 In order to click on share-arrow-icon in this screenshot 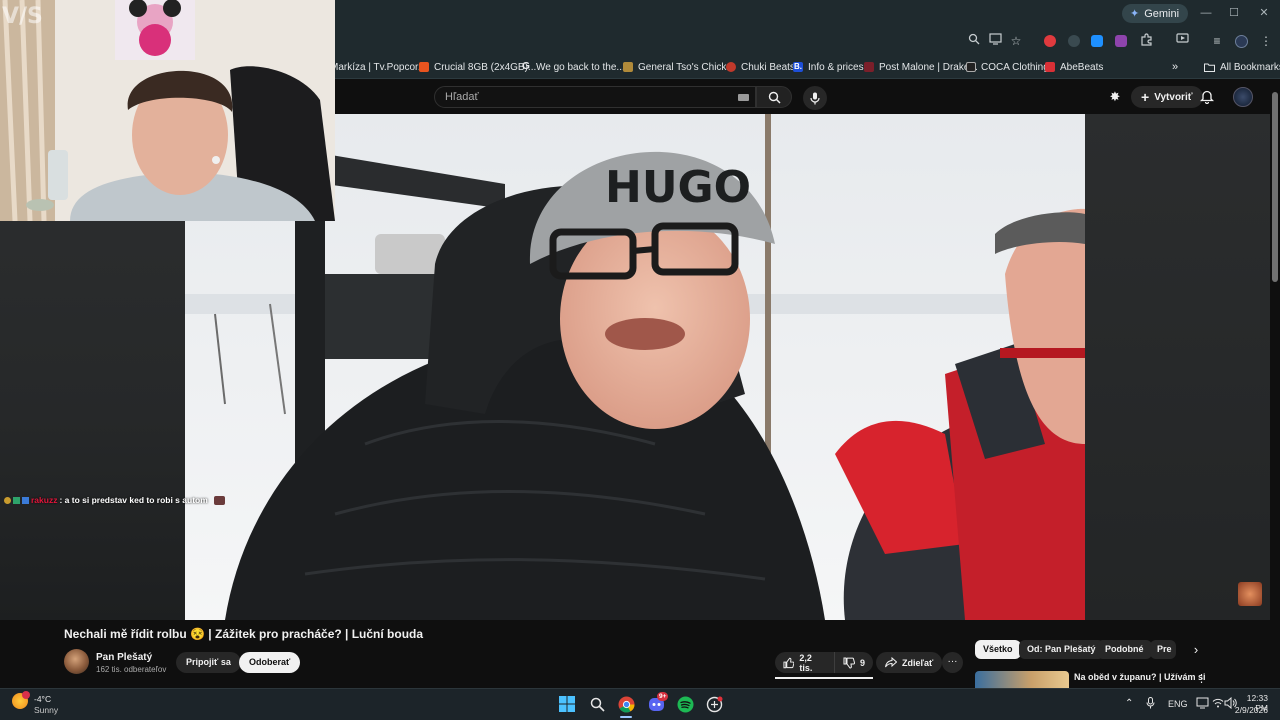, I will do `click(891, 662)`.